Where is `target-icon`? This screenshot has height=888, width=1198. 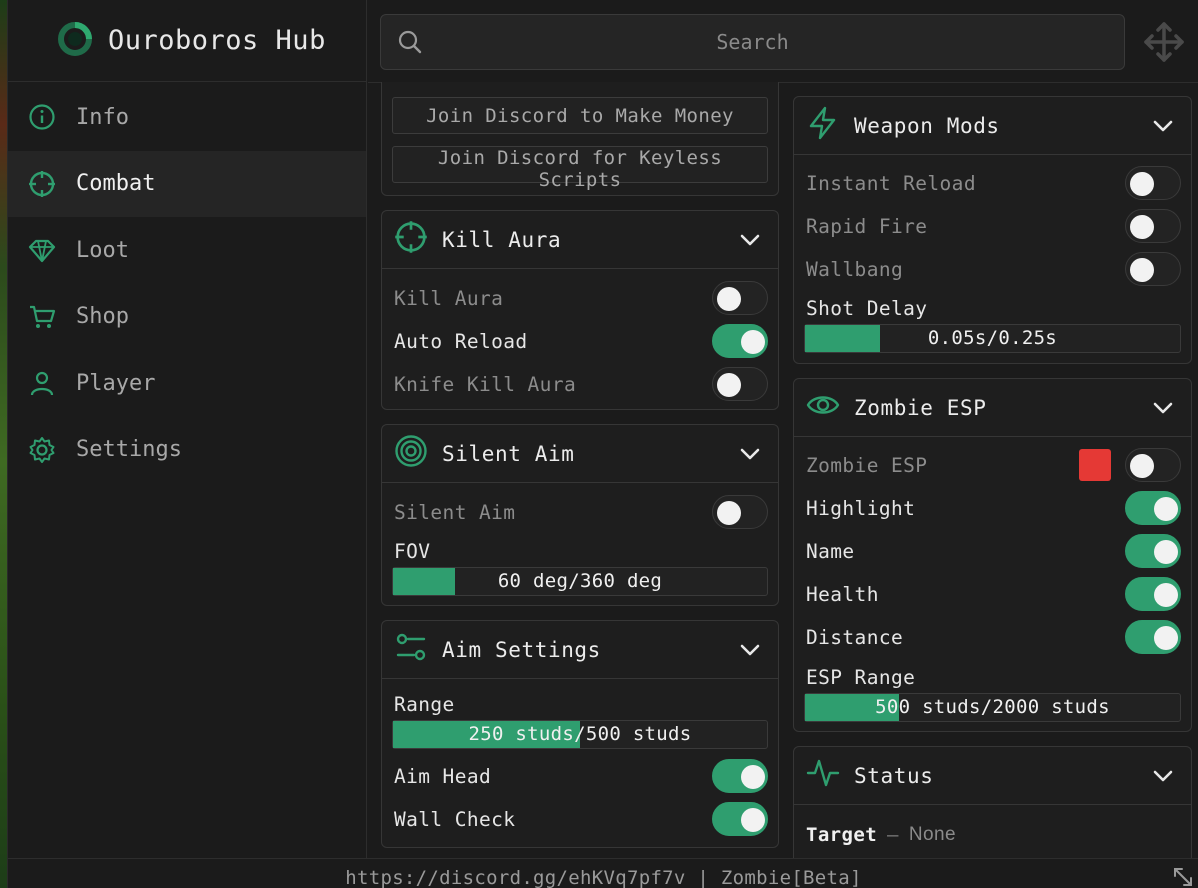
target-icon is located at coordinates (411, 453).